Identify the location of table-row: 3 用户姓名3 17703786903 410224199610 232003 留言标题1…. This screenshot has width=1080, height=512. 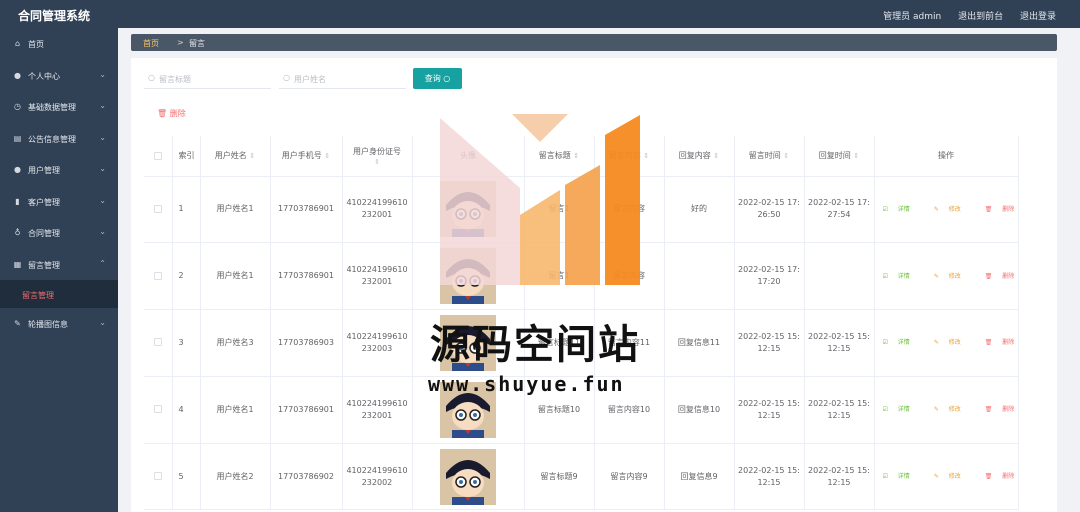
(581, 343).